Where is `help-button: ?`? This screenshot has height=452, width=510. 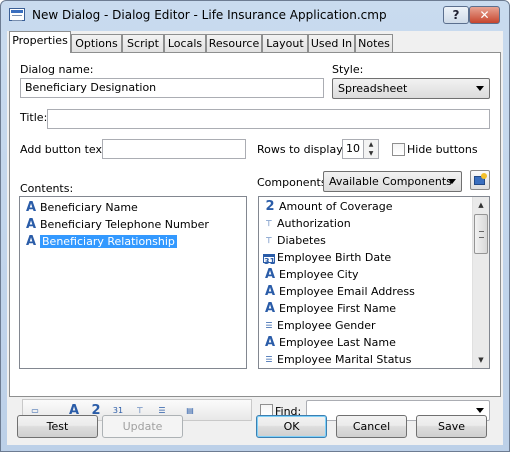 help-button: ? is located at coordinates (456, 15).